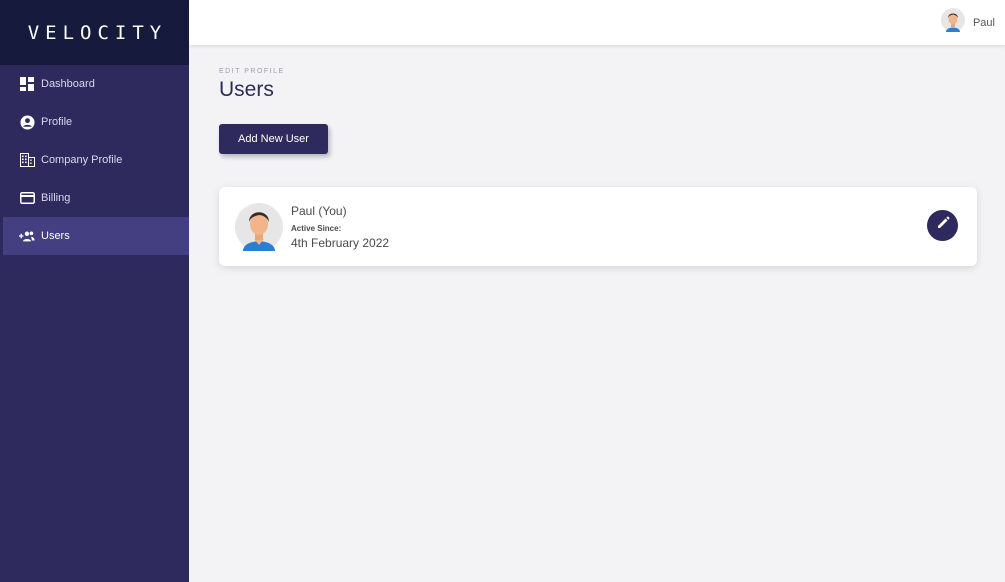 Image resolution: width=1005 pixels, height=582 pixels. I want to click on pencil-icon, so click(943, 225).